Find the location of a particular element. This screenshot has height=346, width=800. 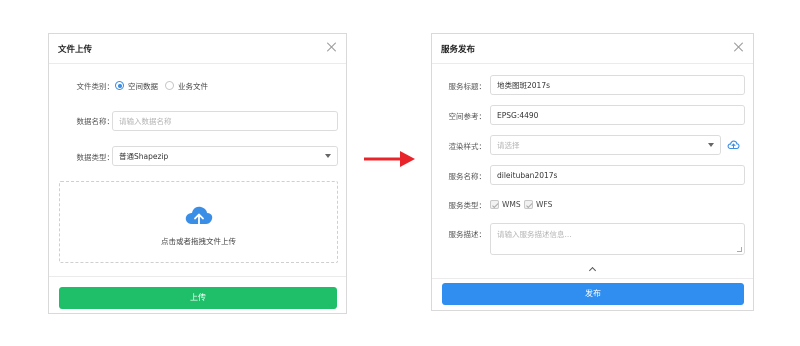

upload-button: 上传 is located at coordinates (198, 298).